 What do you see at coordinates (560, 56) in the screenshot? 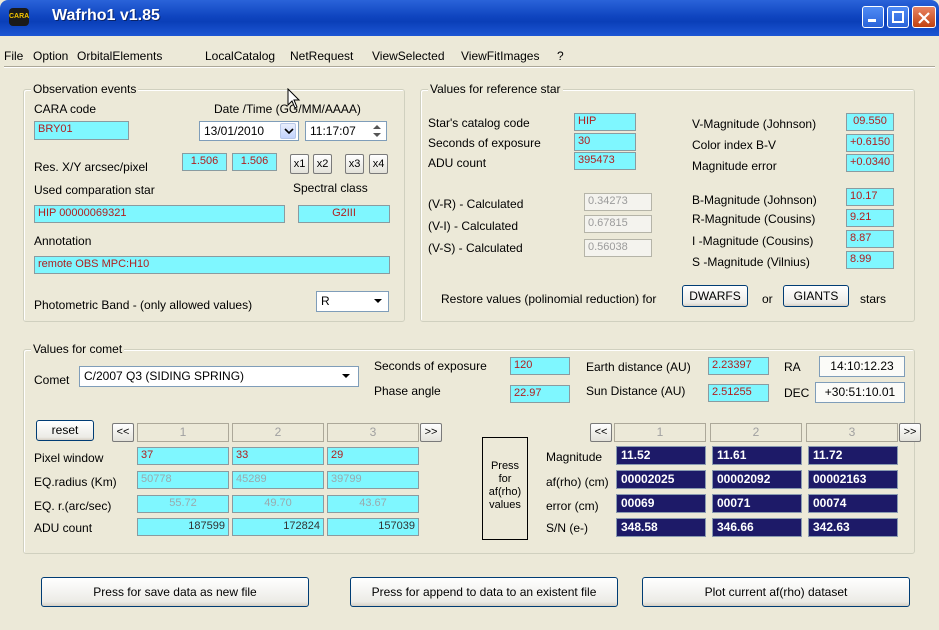
I see `menu-help: ?` at bounding box center [560, 56].